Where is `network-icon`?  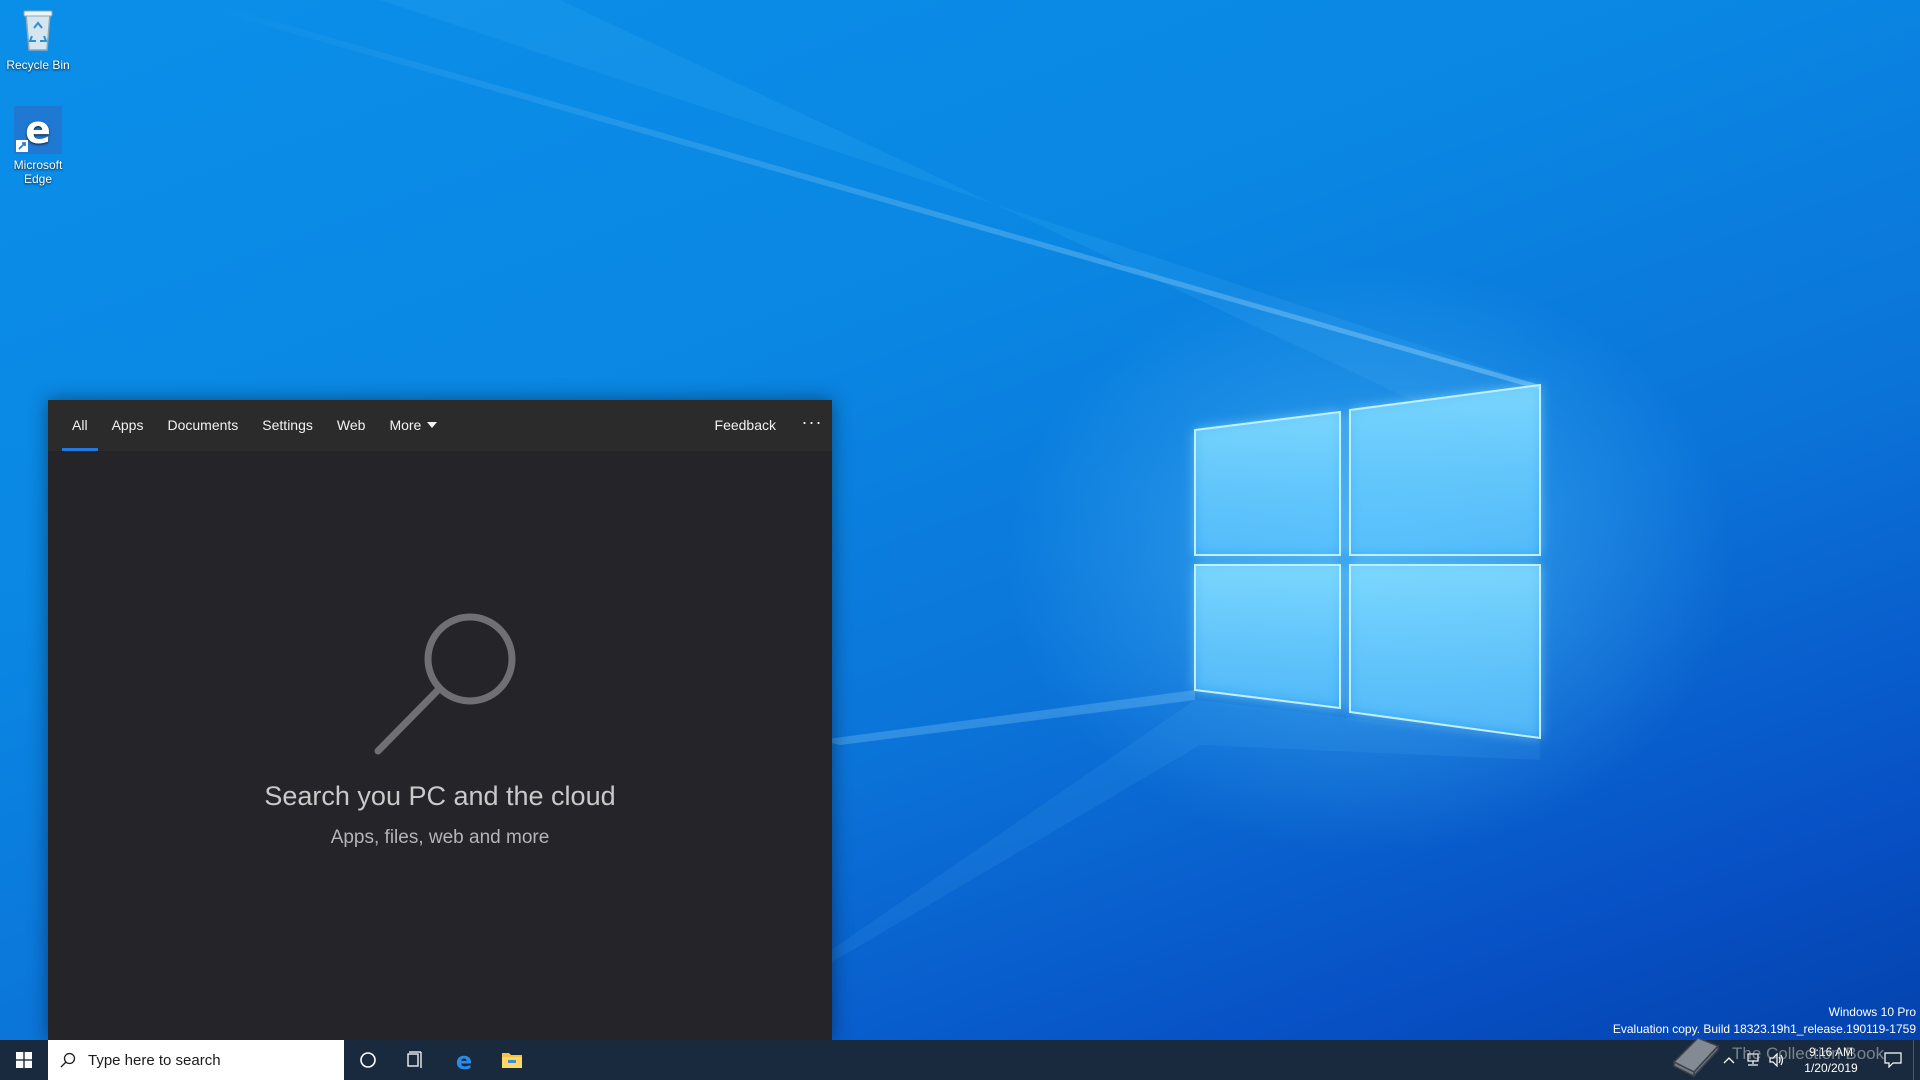 network-icon is located at coordinates (1753, 1059).